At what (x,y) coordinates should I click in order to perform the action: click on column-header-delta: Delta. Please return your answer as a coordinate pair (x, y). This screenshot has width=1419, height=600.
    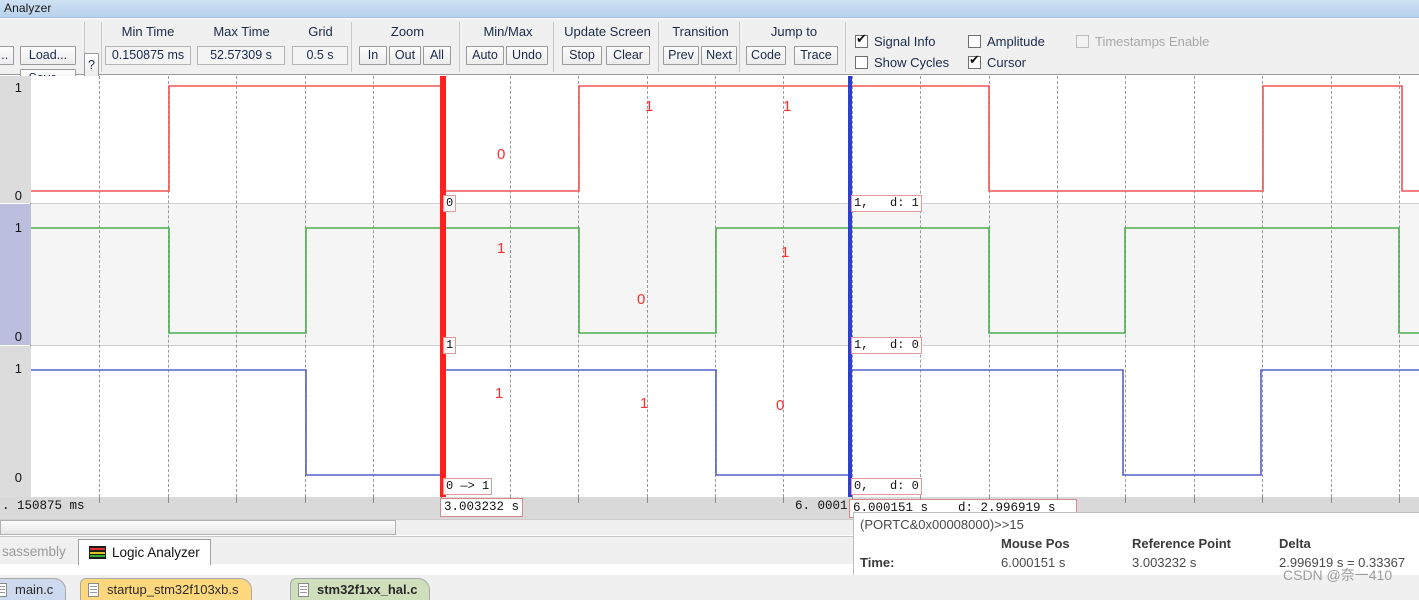
    Looking at the image, I should click on (1295, 543).